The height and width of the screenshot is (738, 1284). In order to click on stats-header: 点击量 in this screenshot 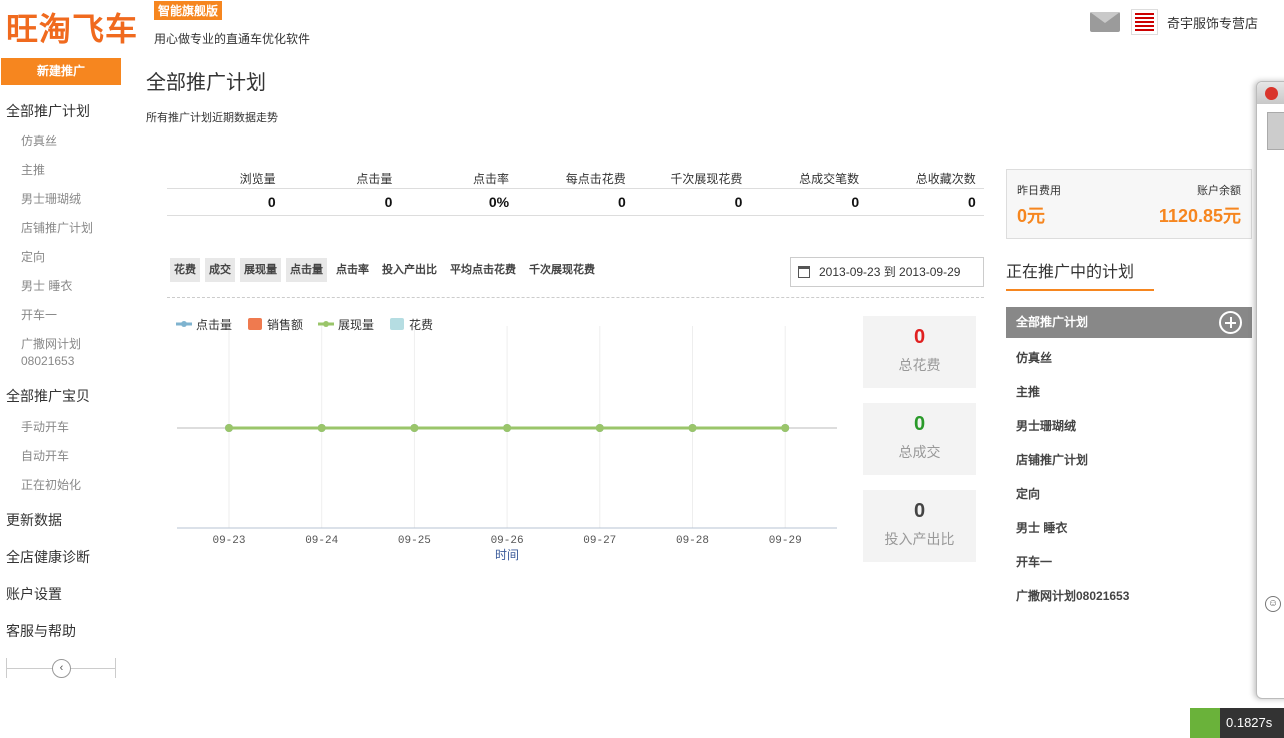, I will do `click(374, 179)`.